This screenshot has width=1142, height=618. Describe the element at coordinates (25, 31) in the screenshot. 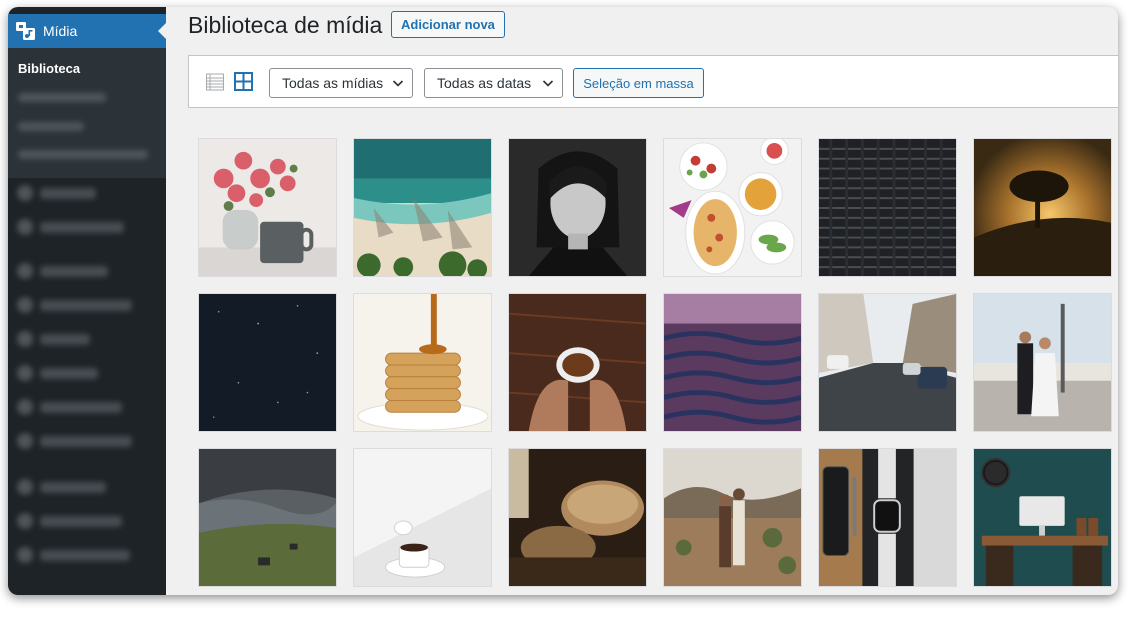

I see `media-icon` at that location.